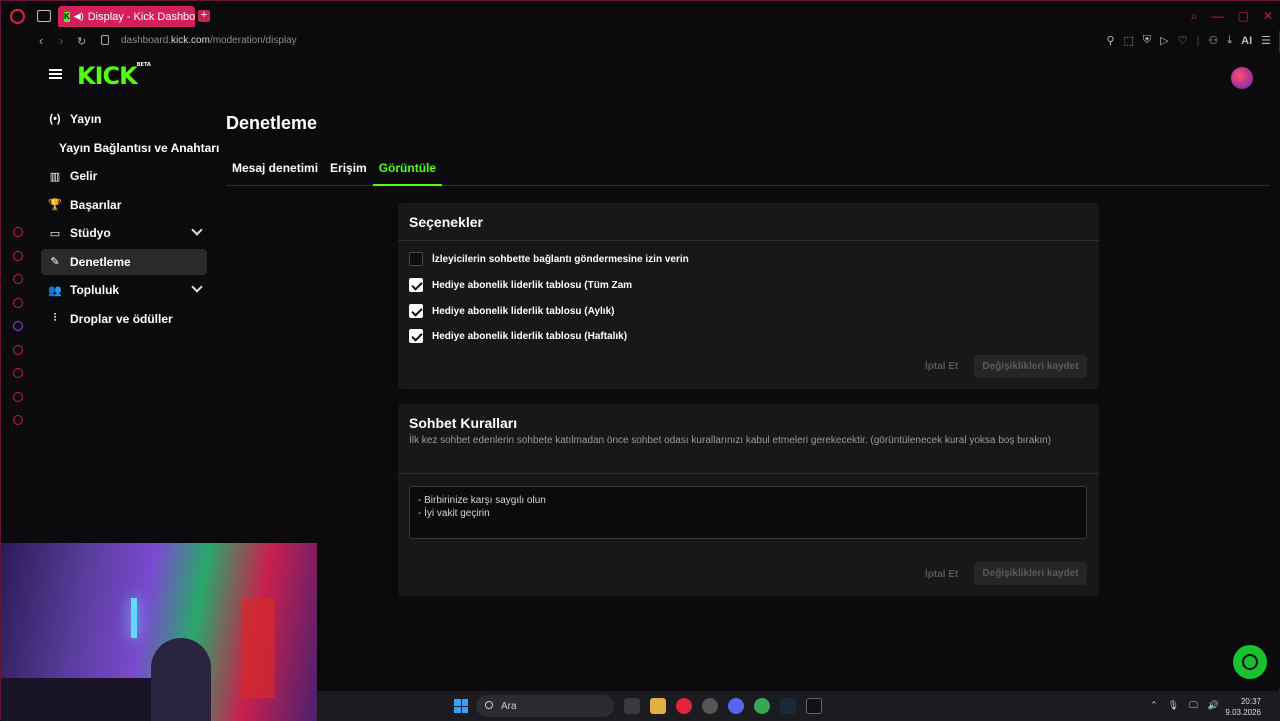 Image resolution: width=1280 pixels, height=721 pixels. I want to click on webcam-desk, so click(76, 699).